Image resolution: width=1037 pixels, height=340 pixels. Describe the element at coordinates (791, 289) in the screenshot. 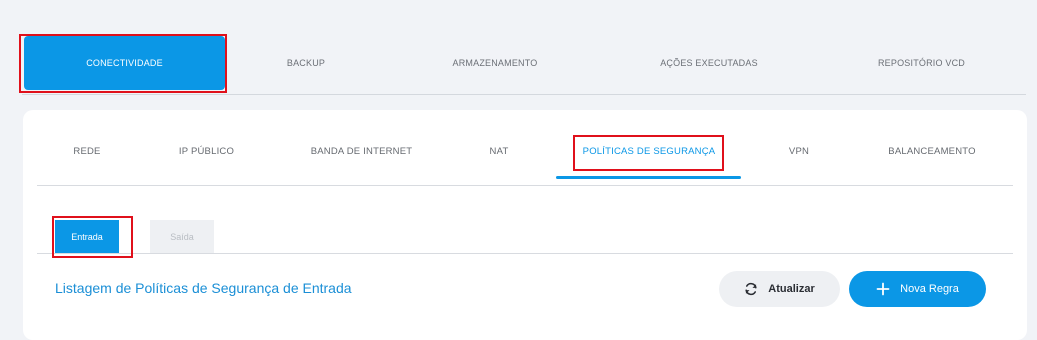

I see `refresh-button-label: Atualizar` at that location.